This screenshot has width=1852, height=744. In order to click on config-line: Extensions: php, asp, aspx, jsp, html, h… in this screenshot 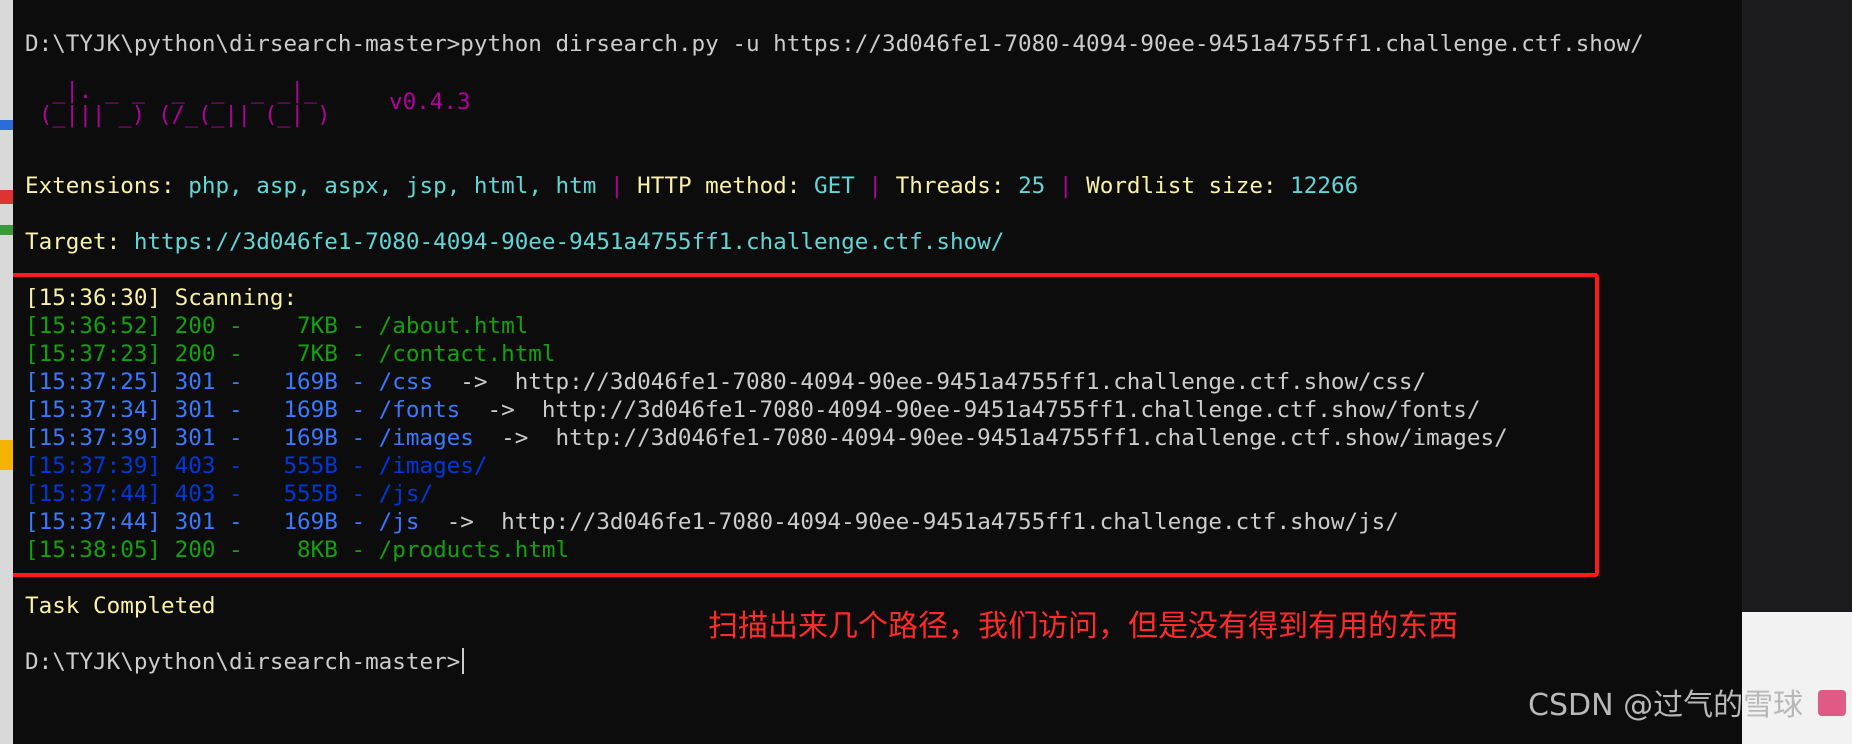, I will do `click(692, 186)`.